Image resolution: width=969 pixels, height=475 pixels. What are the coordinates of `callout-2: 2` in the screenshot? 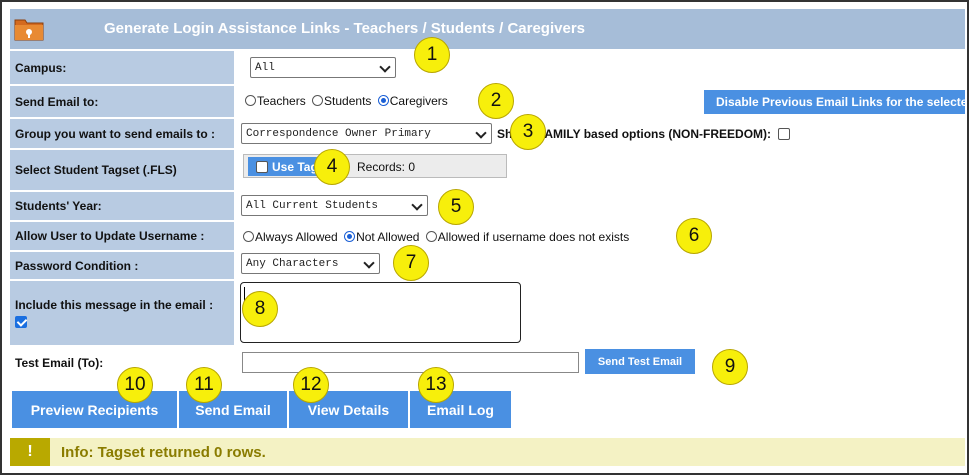 It's located at (496, 101).